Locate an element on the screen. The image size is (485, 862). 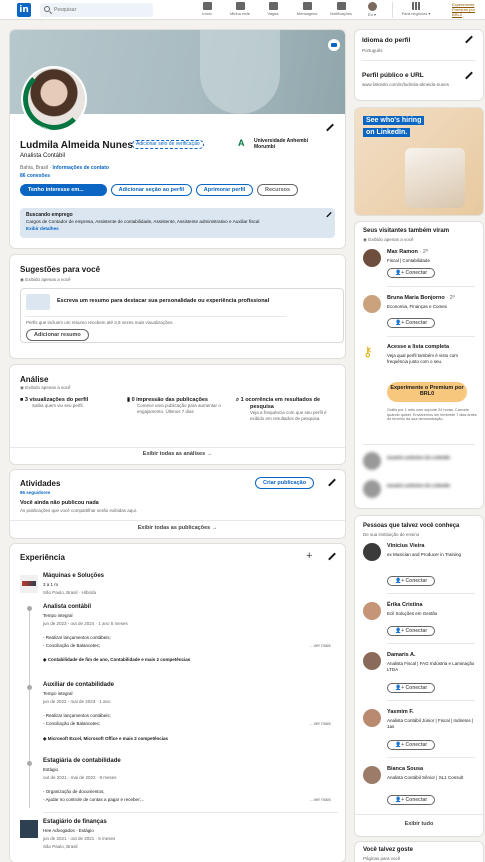
enhance-profile-button: Aprimorar perfil is located at coordinates (224, 190).